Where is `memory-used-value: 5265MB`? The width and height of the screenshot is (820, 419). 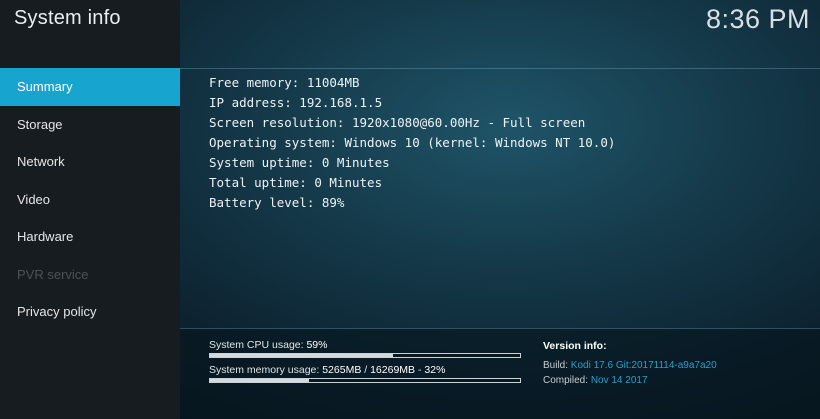
memory-used-value: 5265MB is located at coordinates (342, 370).